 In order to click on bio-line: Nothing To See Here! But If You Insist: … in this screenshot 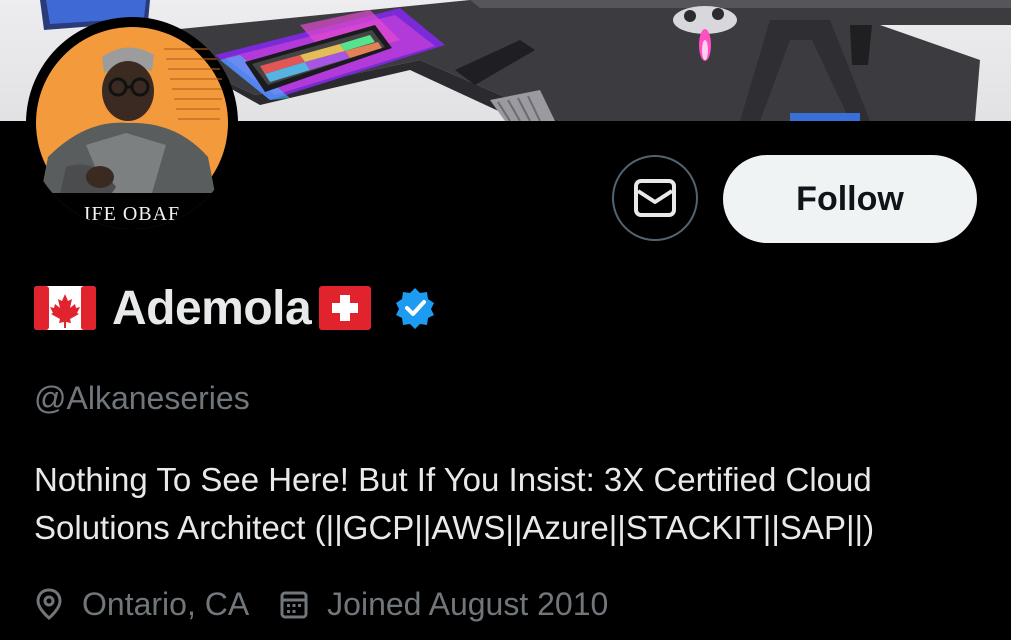, I will do `click(453, 479)`.